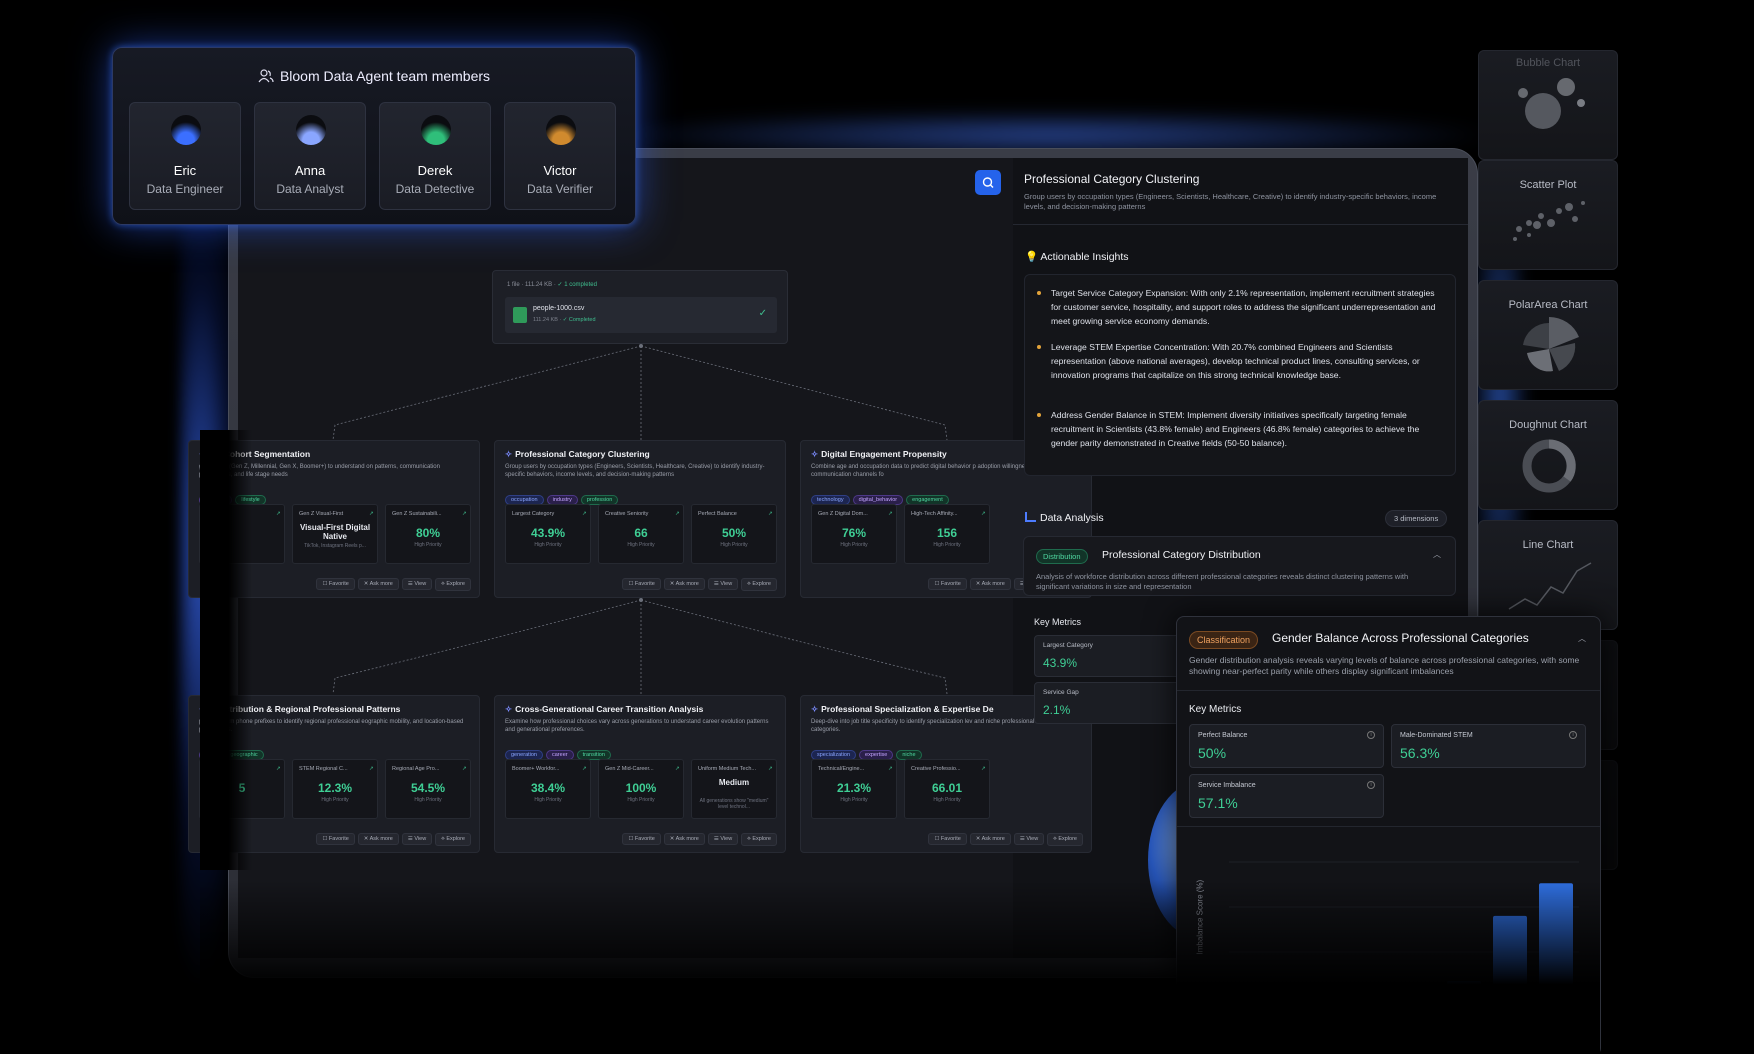  I want to click on card-actions: ☐ Favorite✕ Ask more☰ View⟡ Explore, so click(640, 581).